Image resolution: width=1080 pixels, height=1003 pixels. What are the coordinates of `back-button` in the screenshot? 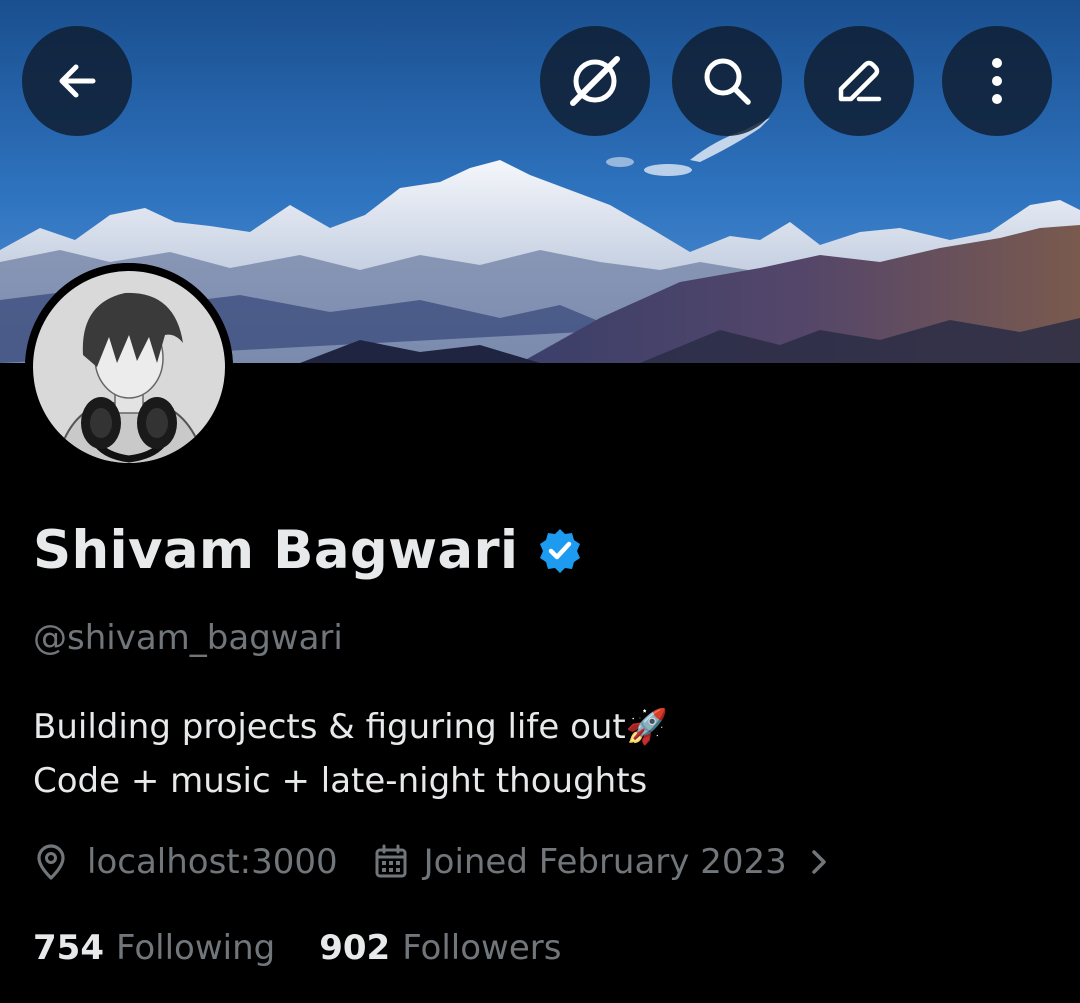 It's located at (77, 81).